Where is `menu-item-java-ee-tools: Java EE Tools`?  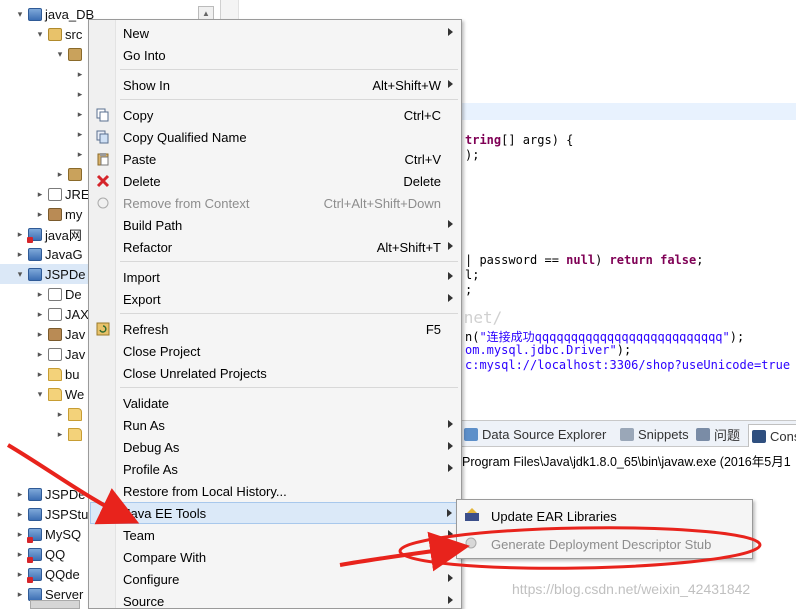 menu-item-java-ee-tools: Java EE Tools is located at coordinates (275, 513).